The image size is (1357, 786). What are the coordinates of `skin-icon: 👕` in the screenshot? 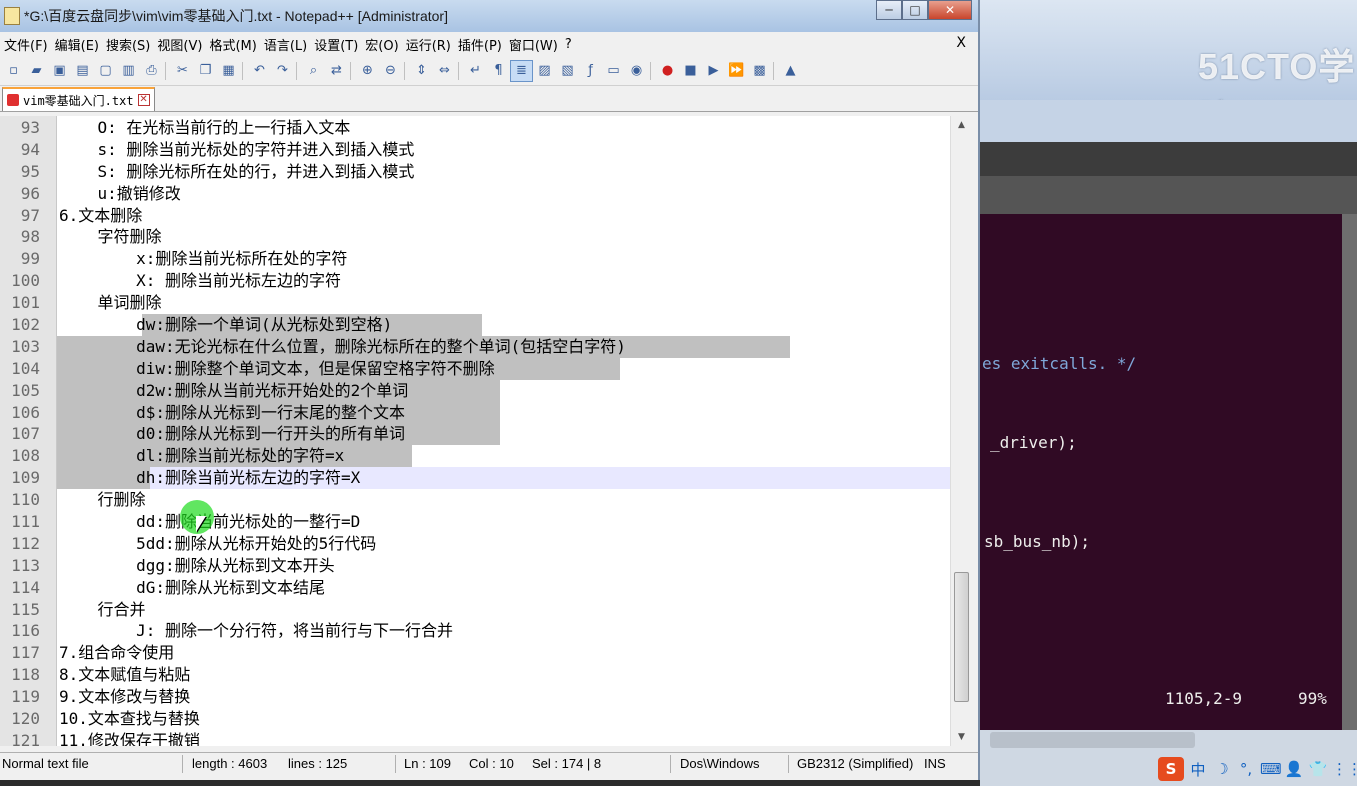 It's located at (1318, 769).